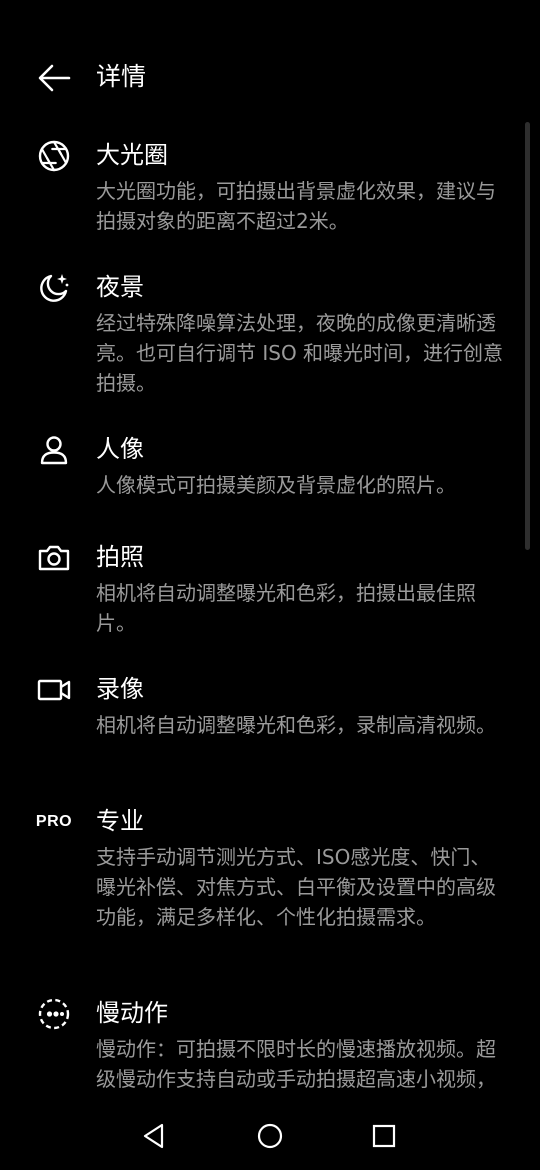  Describe the element at coordinates (120, 557) in the screenshot. I see `mode-title: 拍照` at that location.